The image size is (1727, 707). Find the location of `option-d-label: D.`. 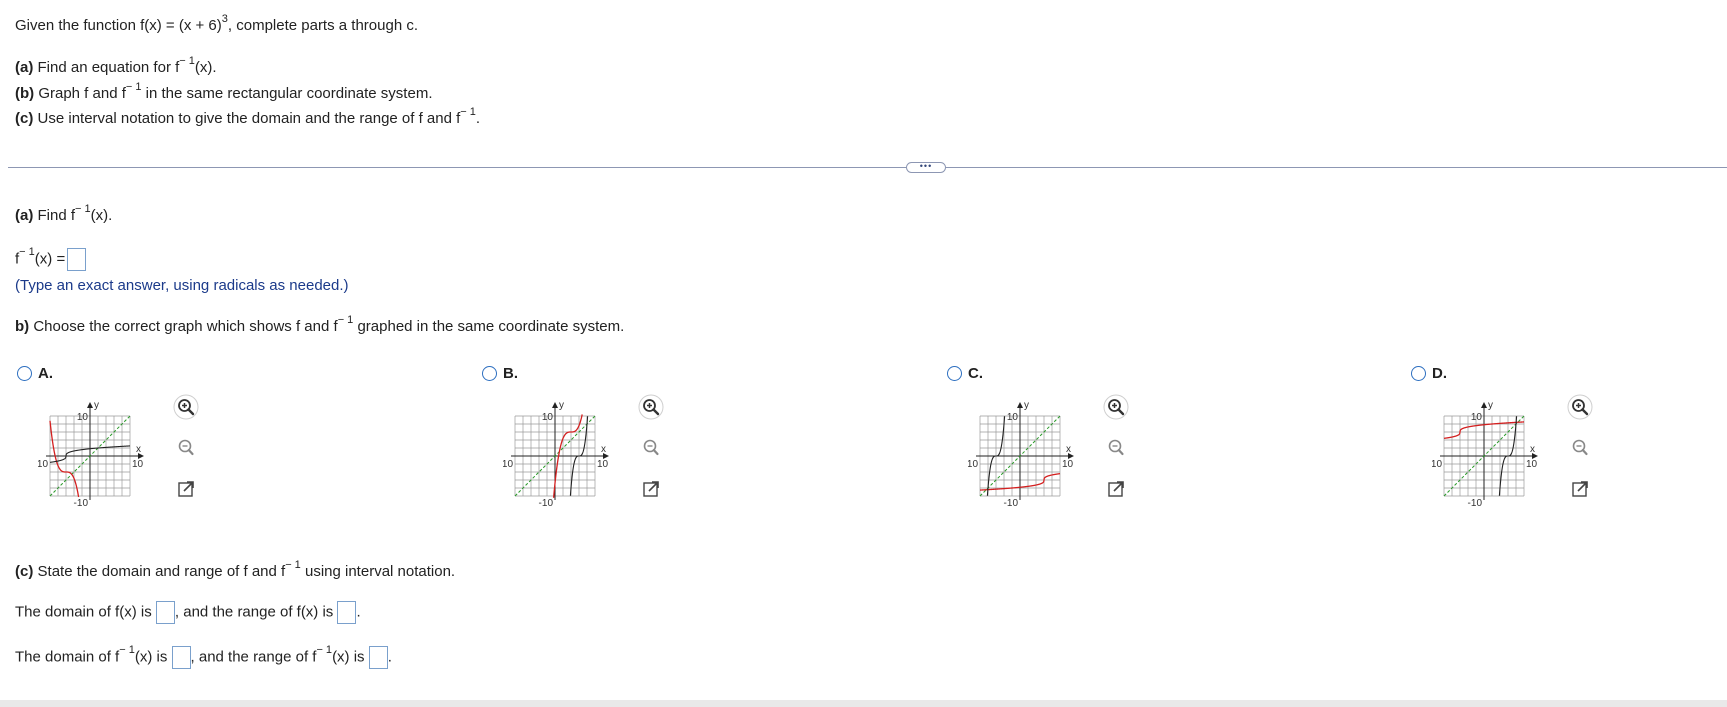

option-d-label: D. is located at coordinates (1439, 373).